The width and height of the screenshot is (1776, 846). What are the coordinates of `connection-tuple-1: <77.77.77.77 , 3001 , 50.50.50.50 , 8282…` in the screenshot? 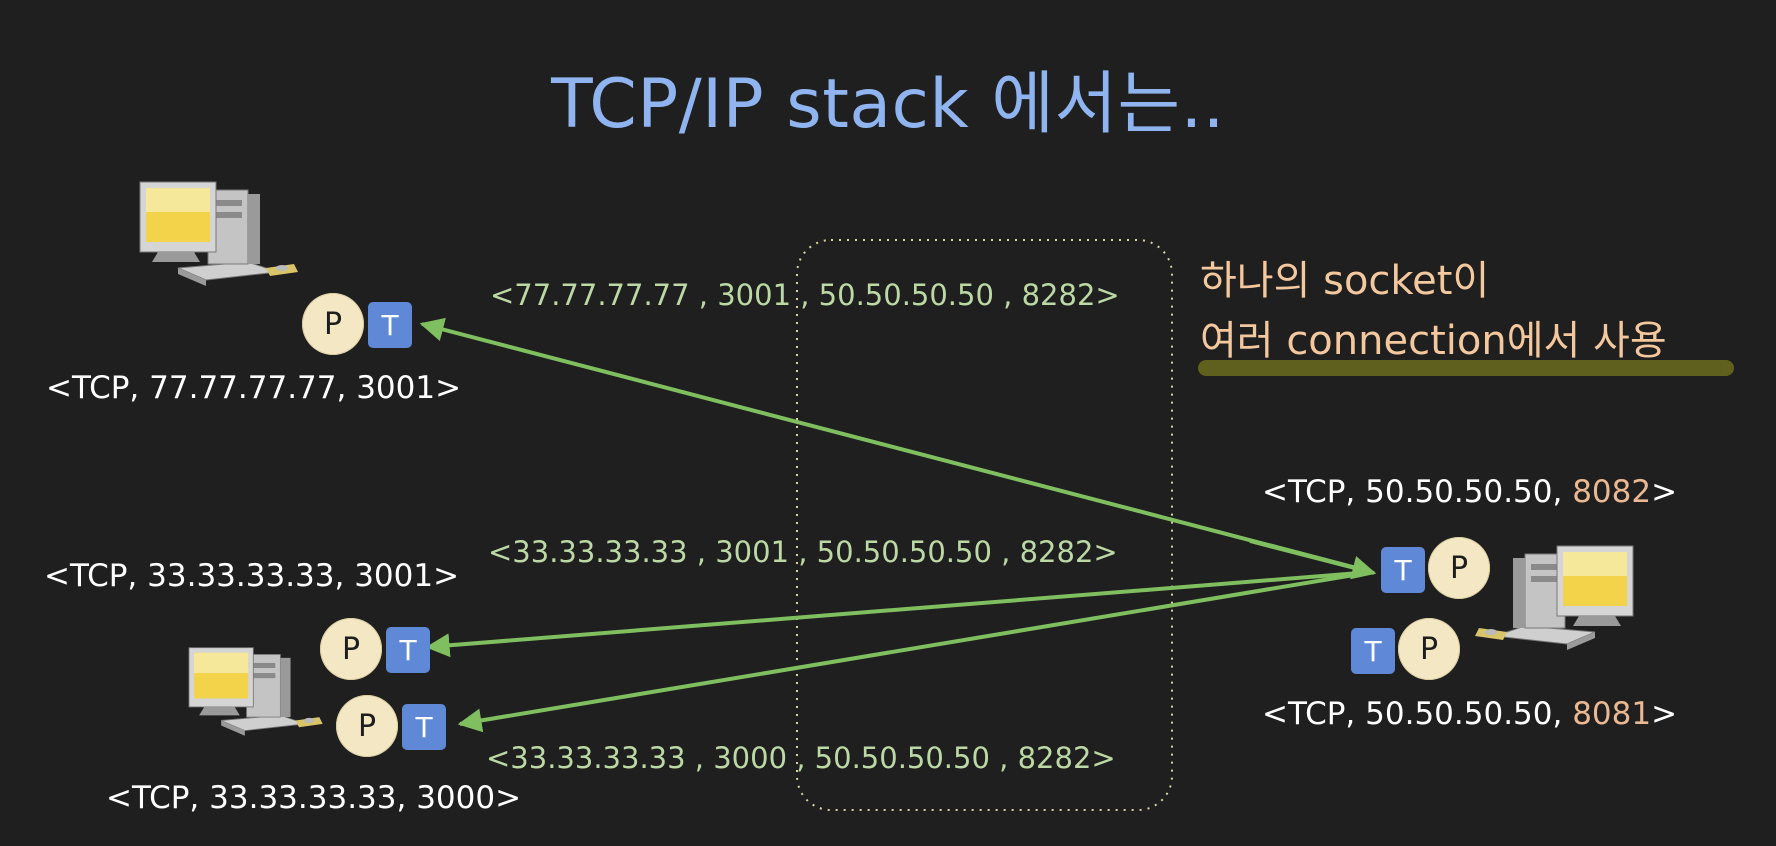 It's located at (805, 295).